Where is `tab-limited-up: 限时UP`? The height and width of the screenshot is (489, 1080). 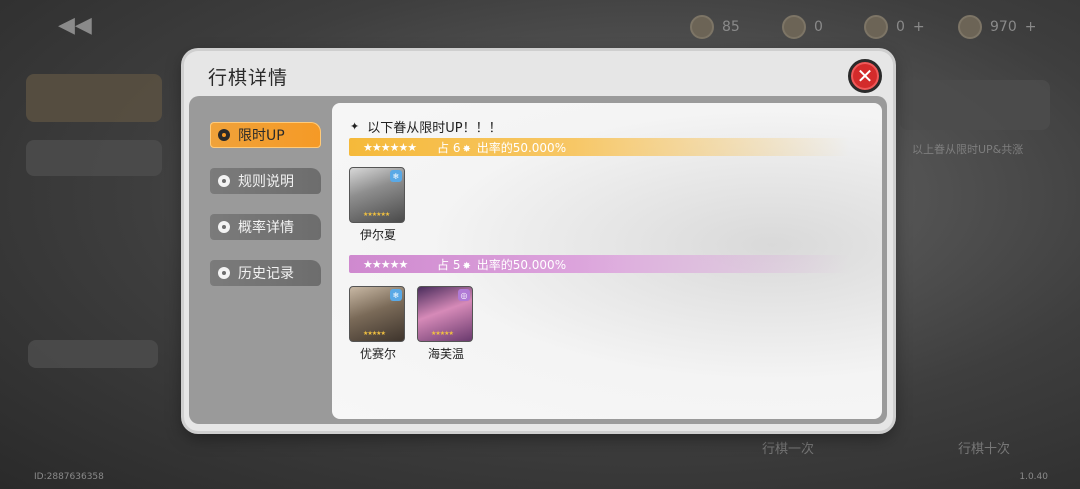
tab-limited-up: 限时UP is located at coordinates (265, 135).